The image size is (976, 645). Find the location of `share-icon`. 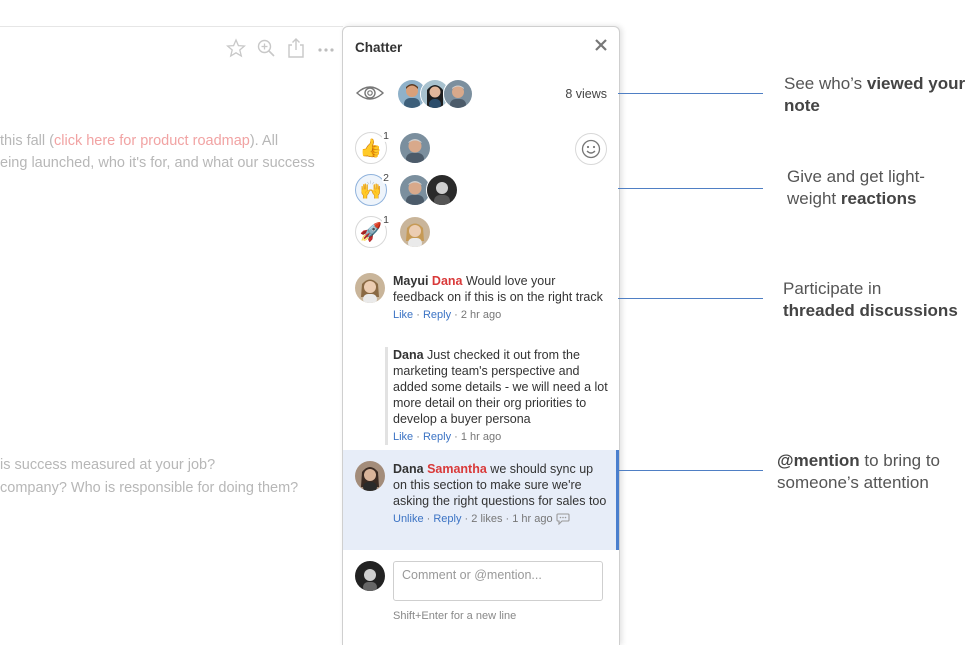

share-icon is located at coordinates (296, 48).